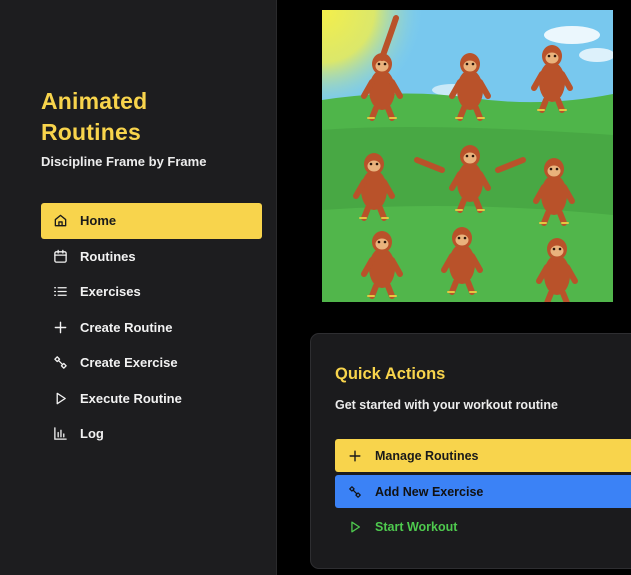 The width and height of the screenshot is (631, 575). What do you see at coordinates (483, 526) in the screenshot?
I see `start-workout-button: Start Workout` at bounding box center [483, 526].